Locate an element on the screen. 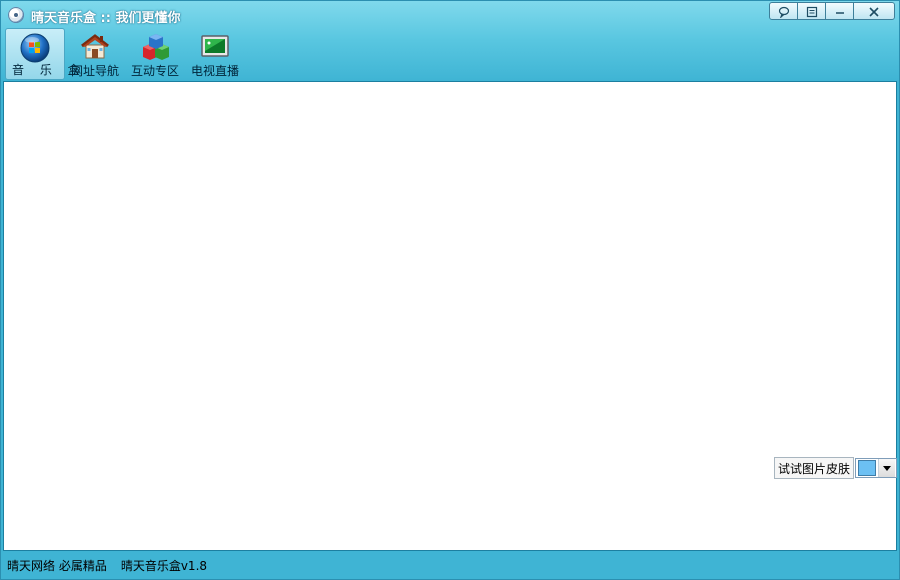 The height and width of the screenshot is (580, 900). blocks-icon is located at coordinates (155, 47).